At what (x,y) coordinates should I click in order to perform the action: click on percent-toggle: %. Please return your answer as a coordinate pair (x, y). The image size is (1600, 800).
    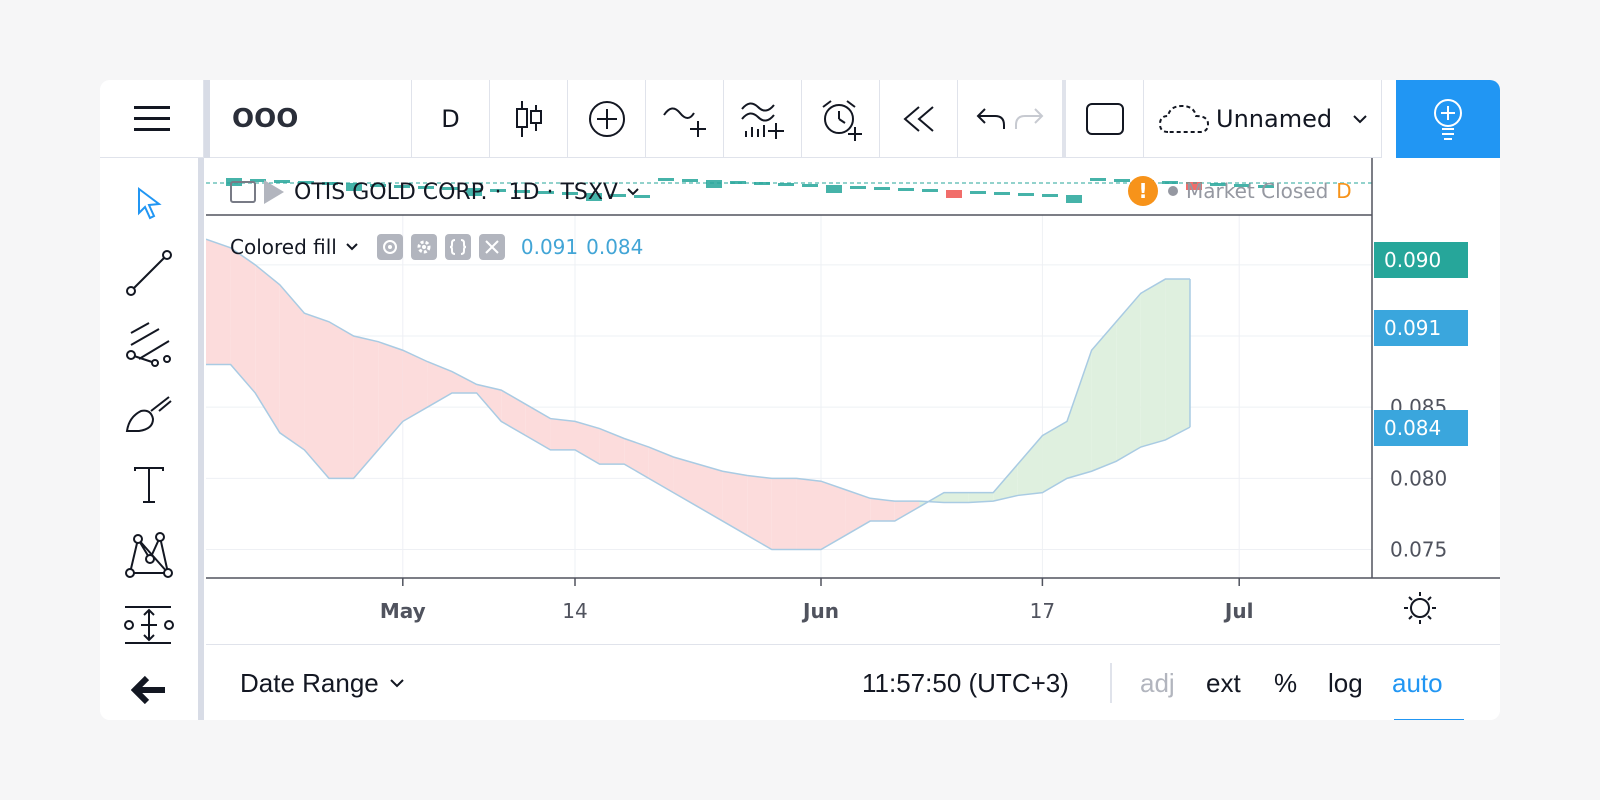
    Looking at the image, I should click on (1285, 682).